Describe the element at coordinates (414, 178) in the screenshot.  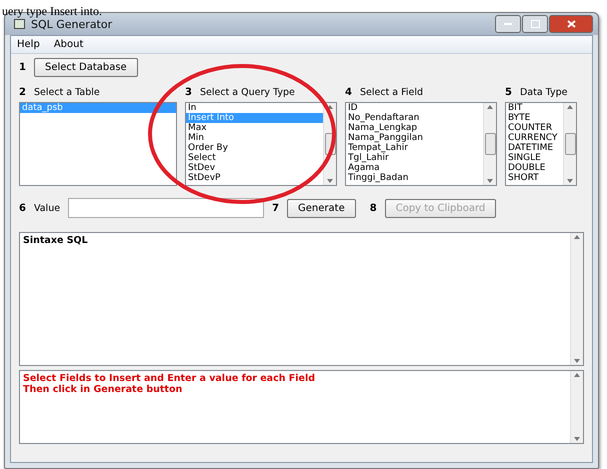
I see `list-item: Tinggi_Badan` at that location.